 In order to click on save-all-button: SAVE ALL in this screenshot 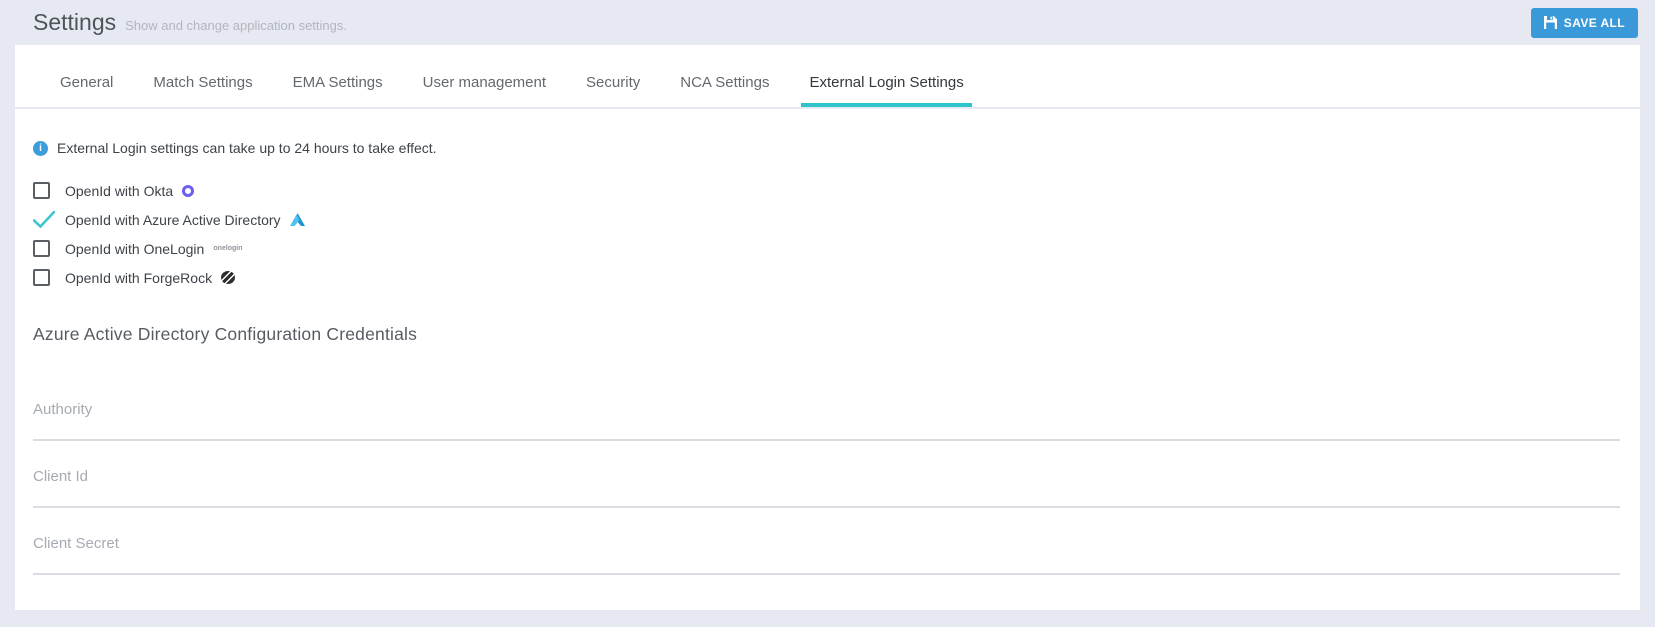, I will do `click(1584, 22)`.